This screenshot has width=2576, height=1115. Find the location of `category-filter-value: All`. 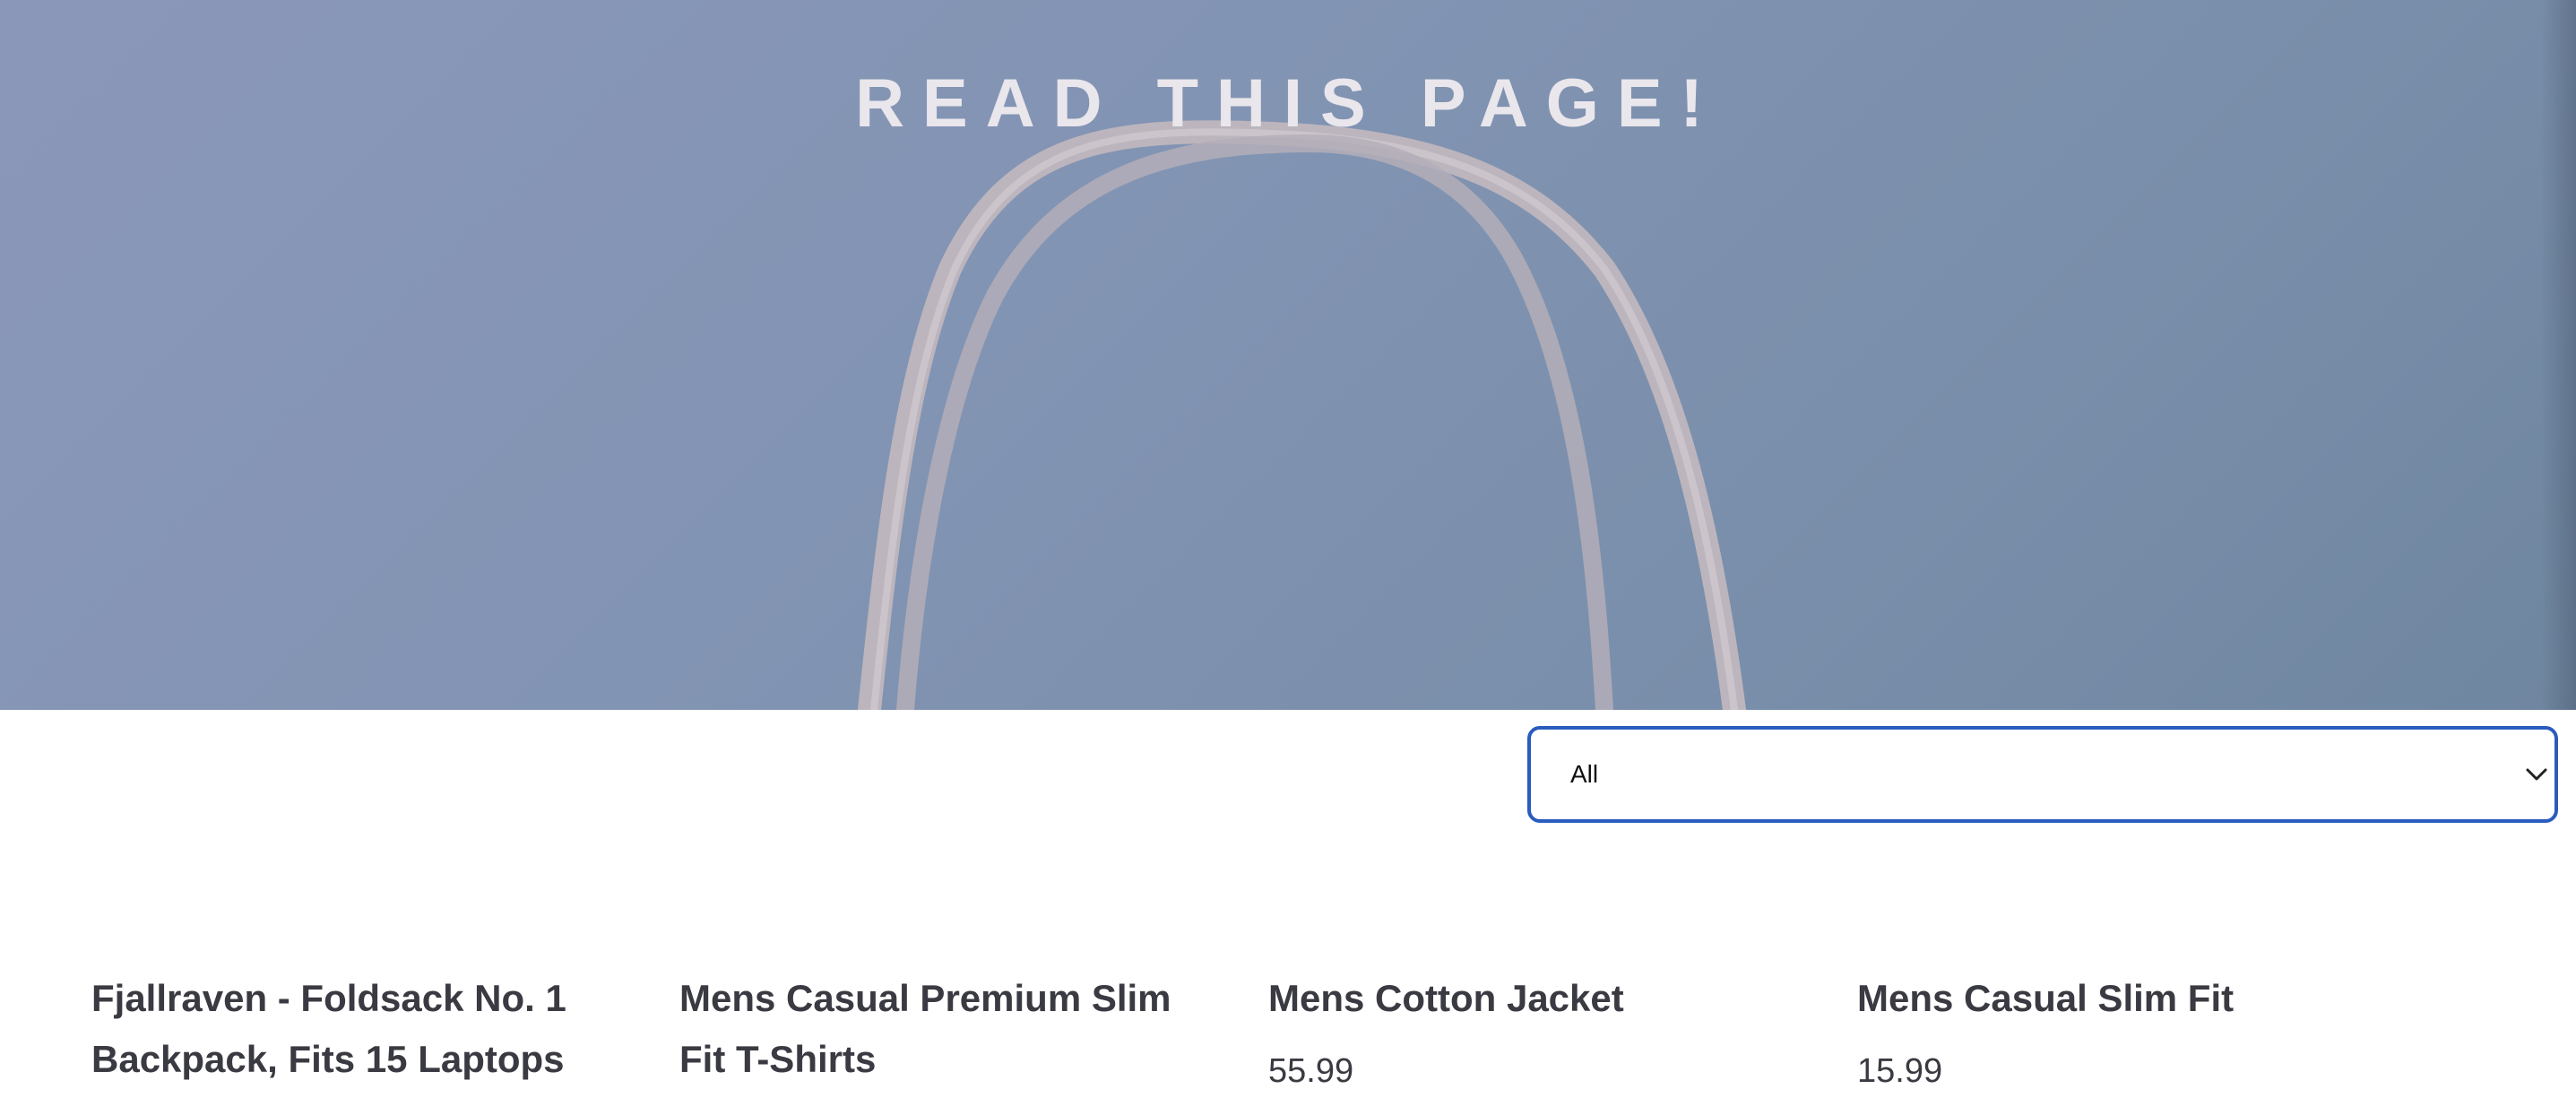

category-filter-value: All is located at coordinates (1584, 774).